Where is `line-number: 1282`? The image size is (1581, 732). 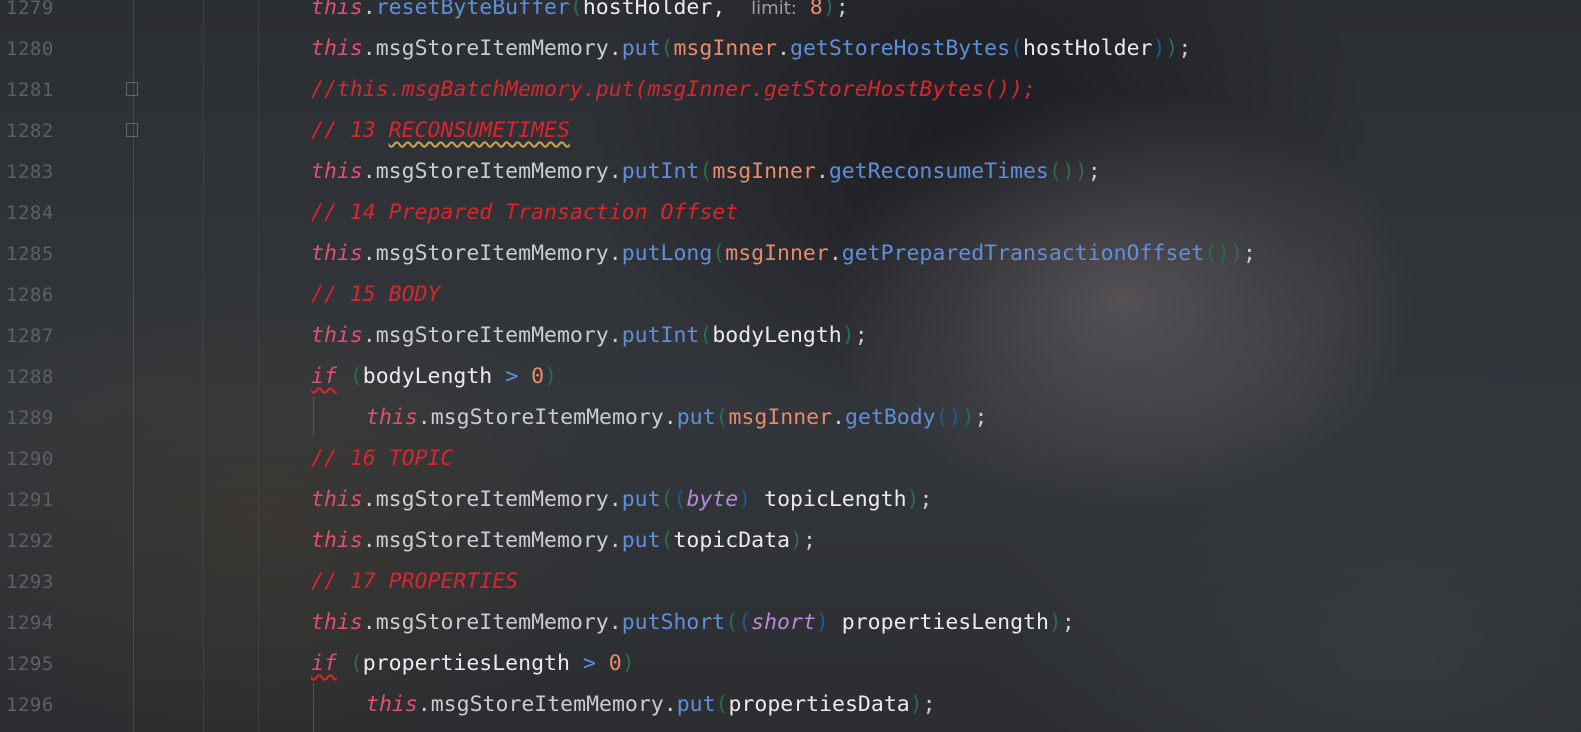
line-number: 1282 is located at coordinates (30, 131).